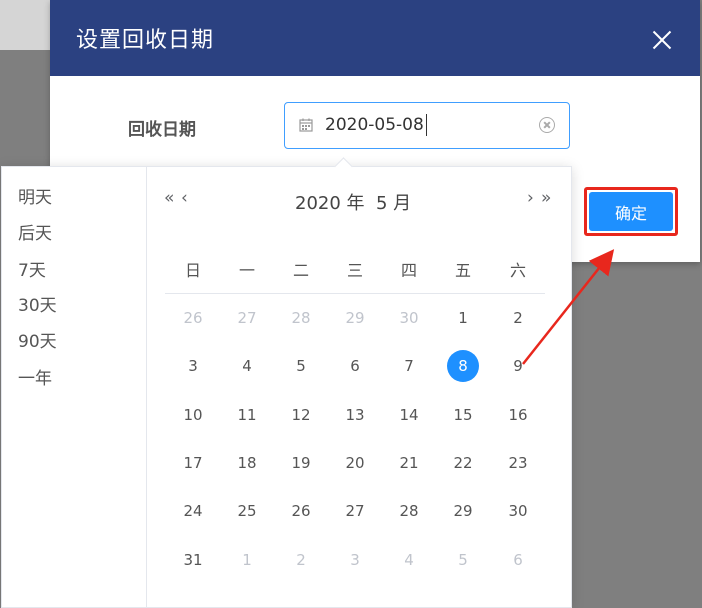 The image size is (702, 608). I want to click on day-cell: 9, so click(518, 366).